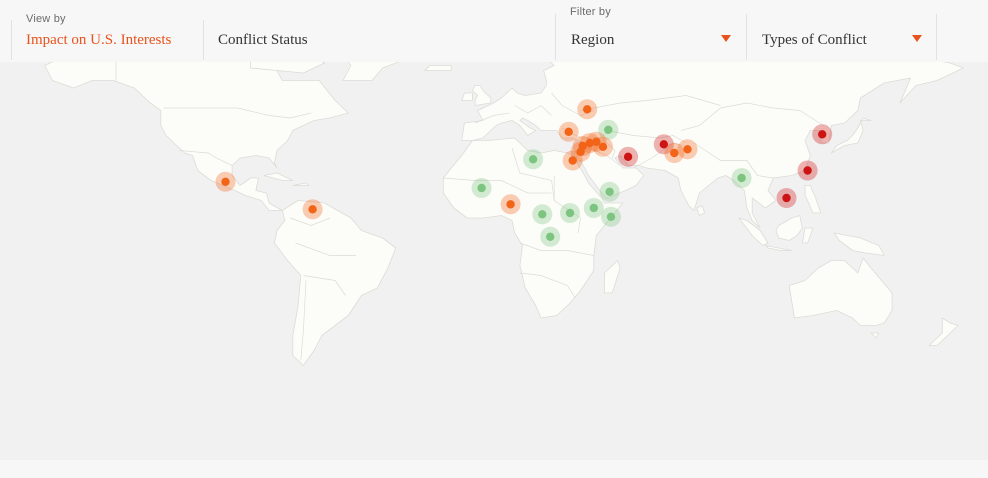 This screenshot has height=478, width=988. Describe the element at coordinates (650, 37) in the screenshot. I see `region-dropdown: Region` at that location.